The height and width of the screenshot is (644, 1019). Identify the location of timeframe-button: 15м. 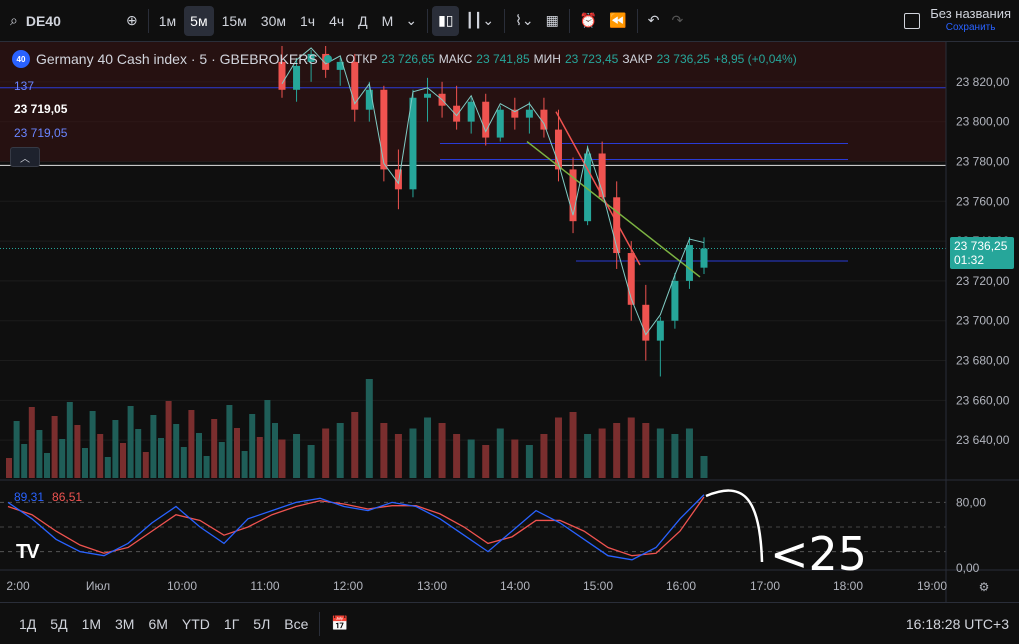
(234, 21).